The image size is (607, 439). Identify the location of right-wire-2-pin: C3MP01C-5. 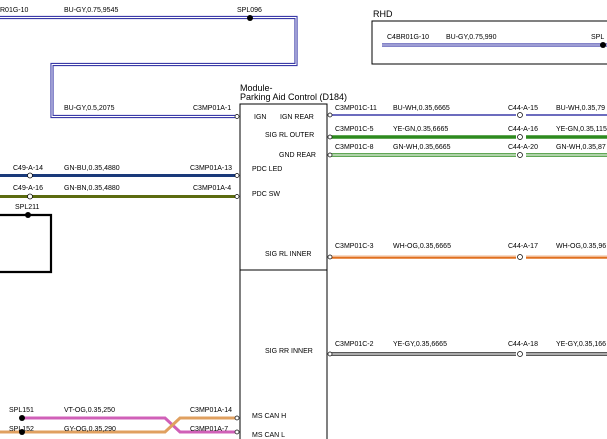
(354, 129).